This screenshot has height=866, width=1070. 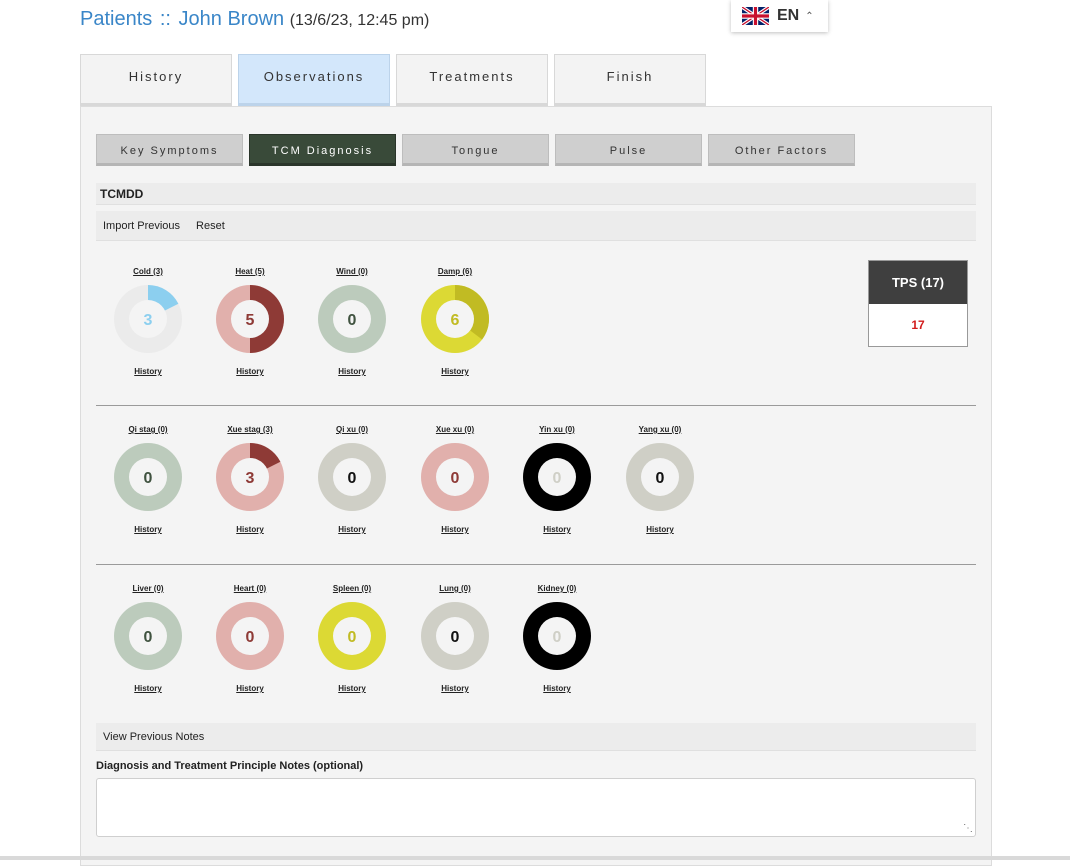 I want to click on tab-finish: Finish, so click(x=630, y=80).